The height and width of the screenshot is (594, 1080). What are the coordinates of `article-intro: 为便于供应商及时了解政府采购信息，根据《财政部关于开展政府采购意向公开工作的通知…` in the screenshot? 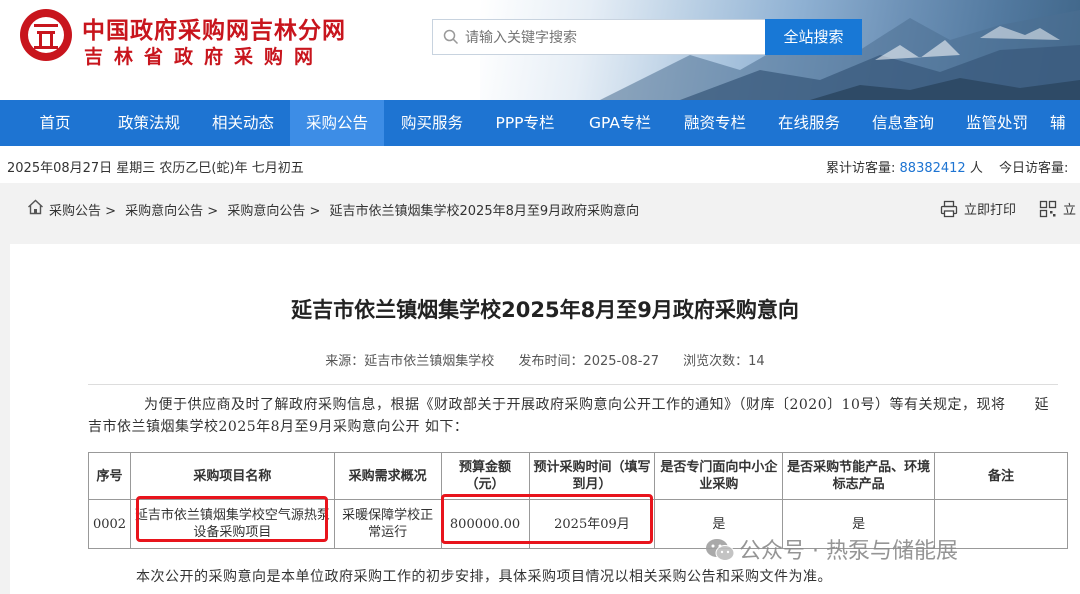 It's located at (575, 416).